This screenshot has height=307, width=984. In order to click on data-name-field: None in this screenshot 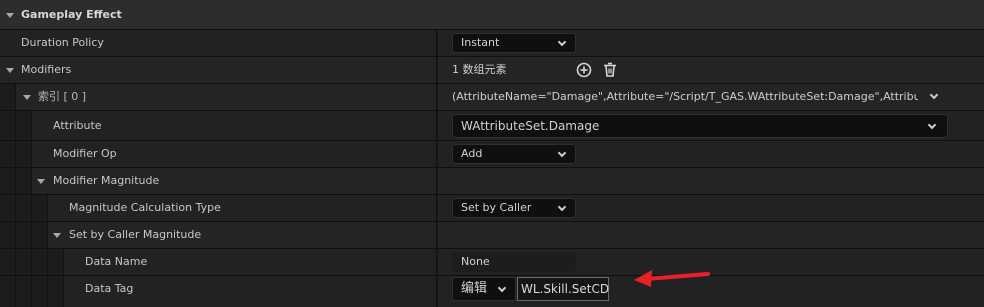, I will do `click(514, 262)`.